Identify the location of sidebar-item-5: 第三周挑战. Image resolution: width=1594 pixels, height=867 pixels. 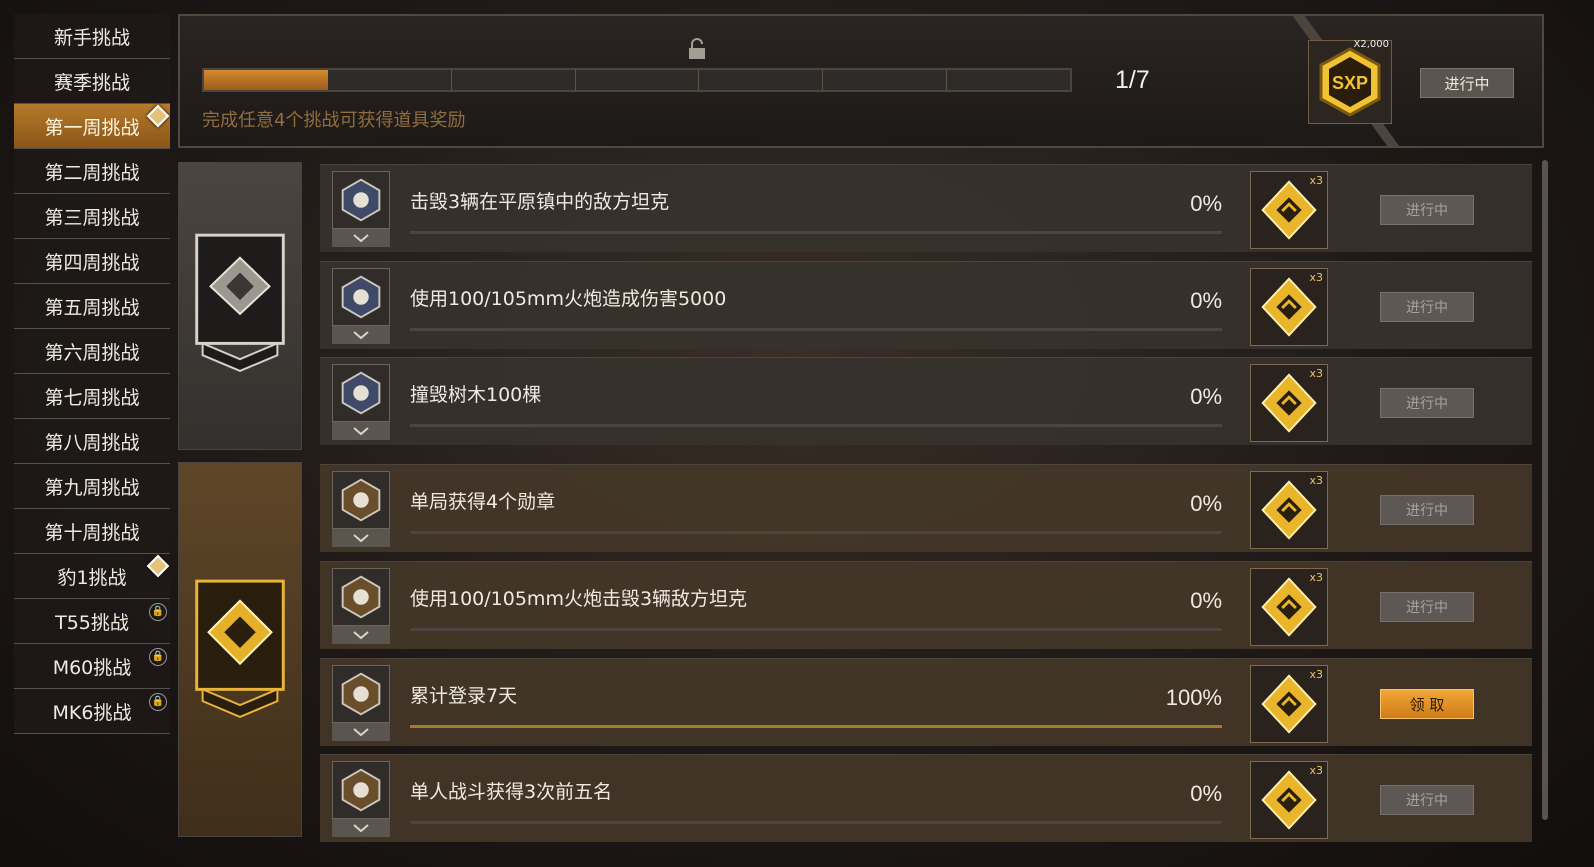
(92, 216).